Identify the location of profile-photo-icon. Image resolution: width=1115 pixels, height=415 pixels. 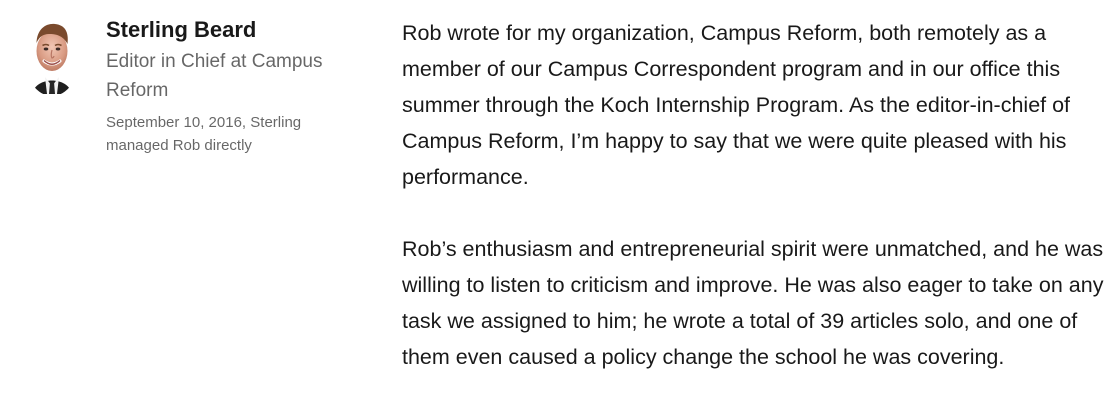
(52, 56).